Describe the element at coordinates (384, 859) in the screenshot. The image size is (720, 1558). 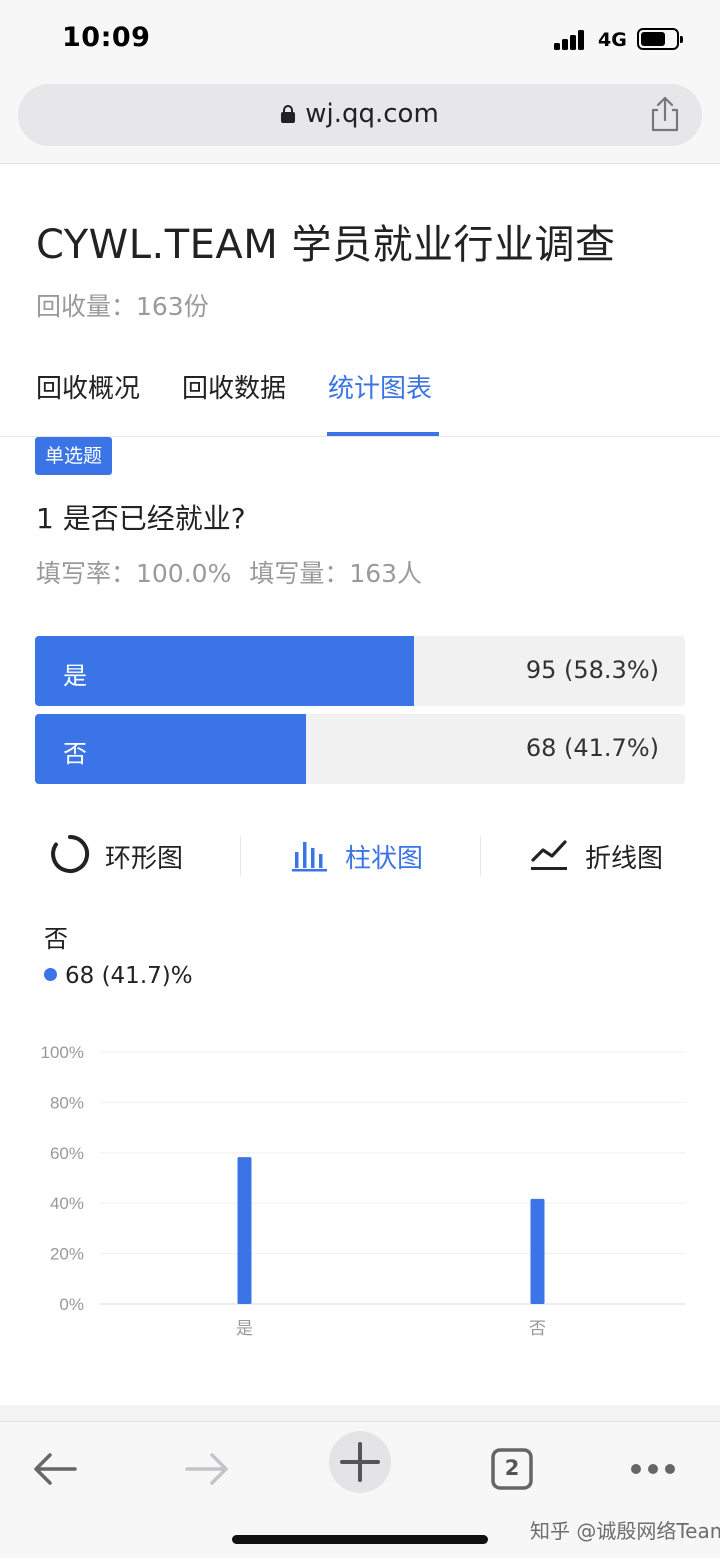
I see `chart-type-label: 柱状图` at that location.